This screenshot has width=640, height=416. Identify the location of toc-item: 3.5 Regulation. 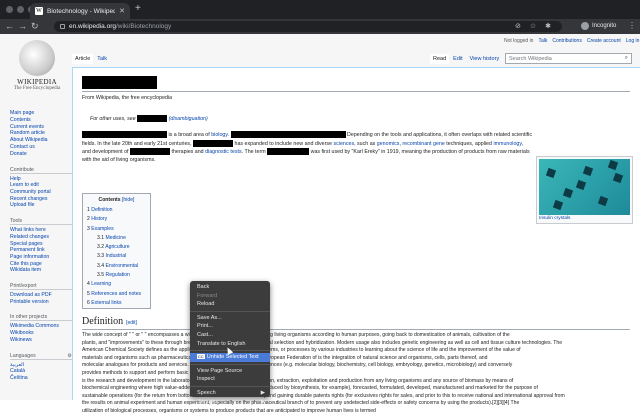
(116, 275).